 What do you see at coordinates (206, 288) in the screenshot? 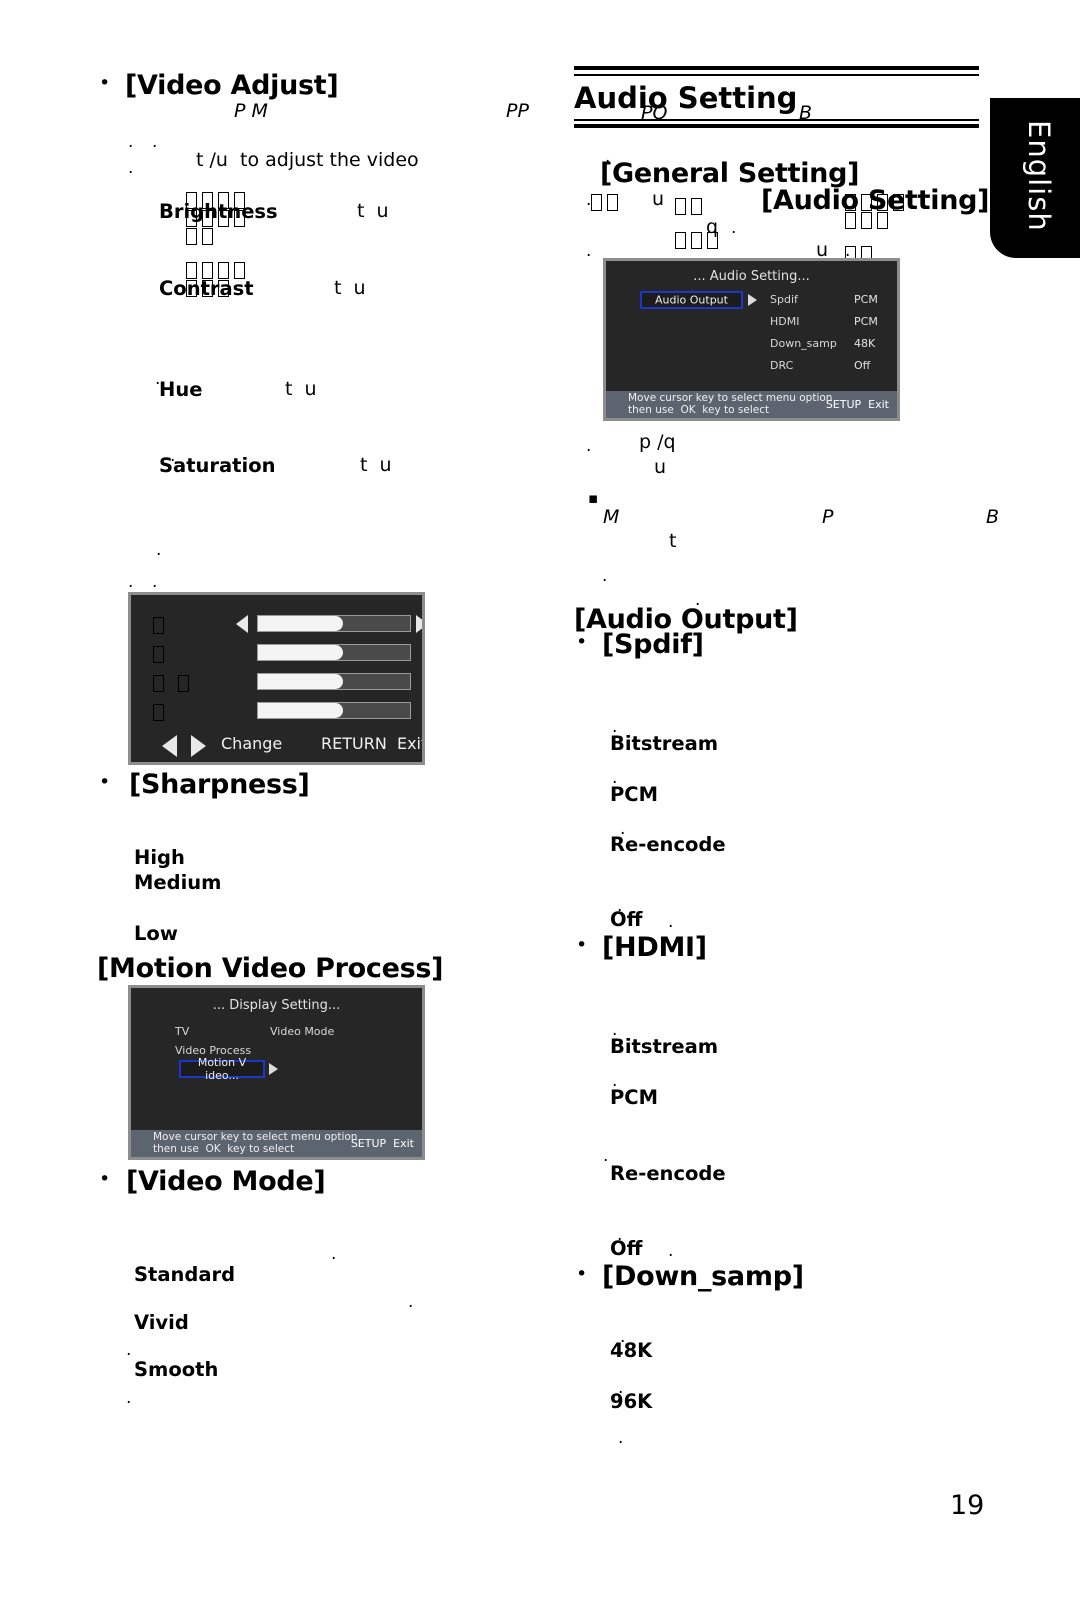
I see `item-contrast-label: Contrast` at bounding box center [206, 288].